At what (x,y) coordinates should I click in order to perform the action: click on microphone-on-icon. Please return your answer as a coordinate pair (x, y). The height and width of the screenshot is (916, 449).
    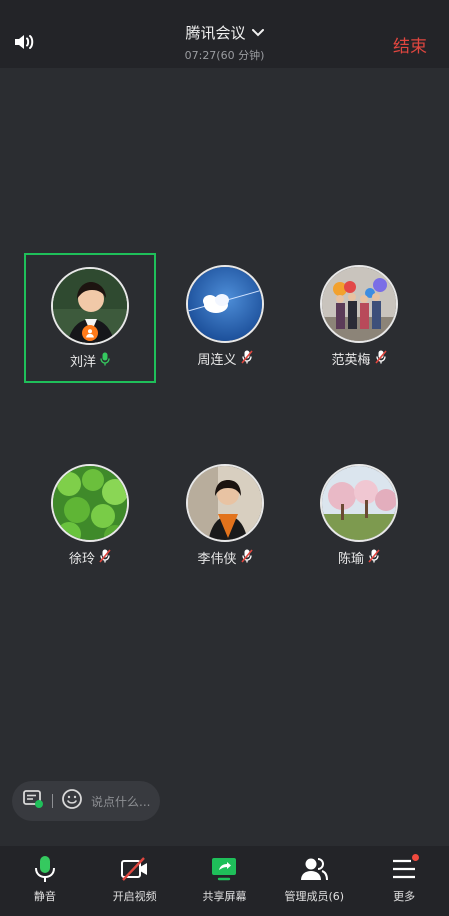
    Looking at the image, I should click on (105, 360).